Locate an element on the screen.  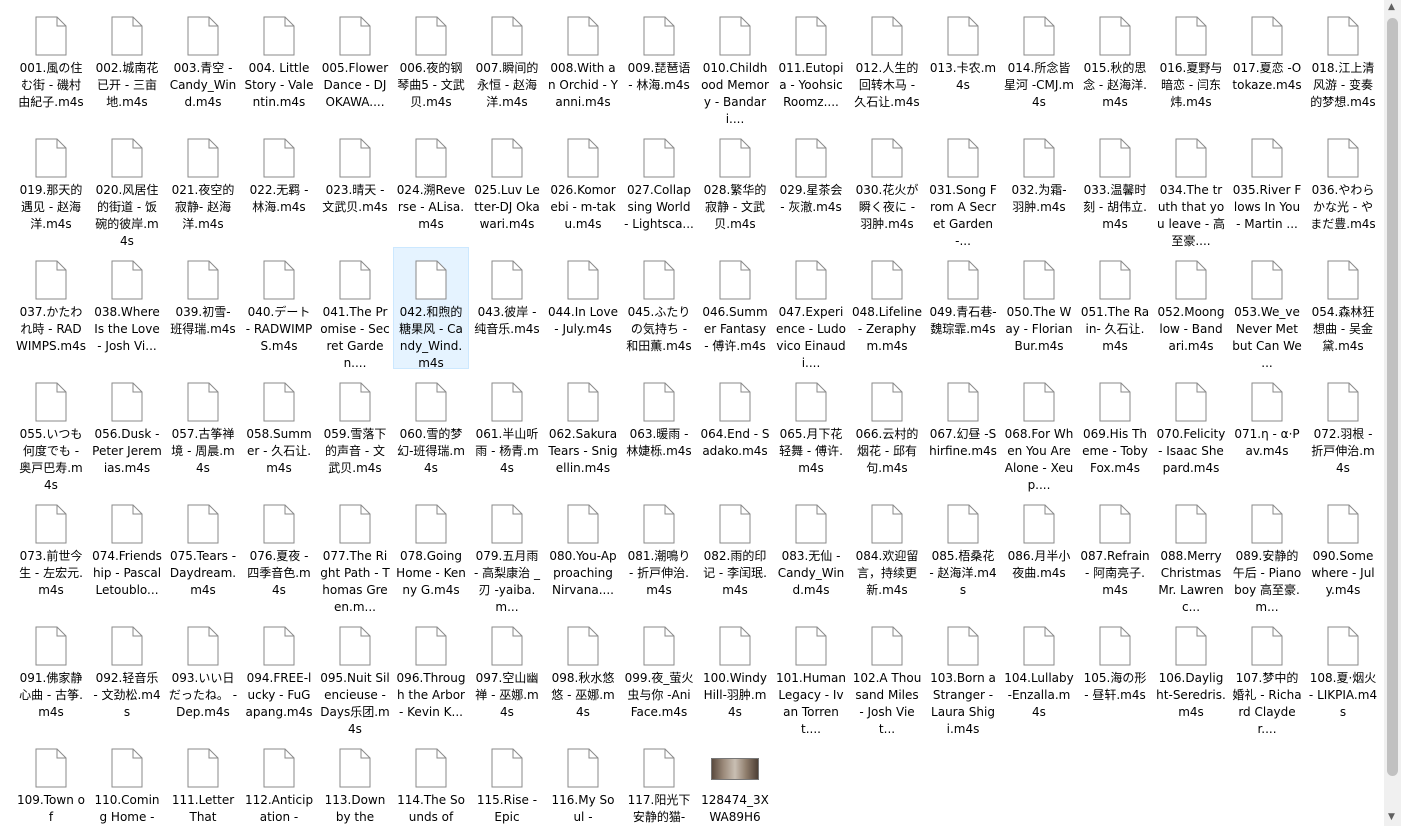
file-item: 058.Summer - 久石让.m4s is located at coordinates (279, 430).